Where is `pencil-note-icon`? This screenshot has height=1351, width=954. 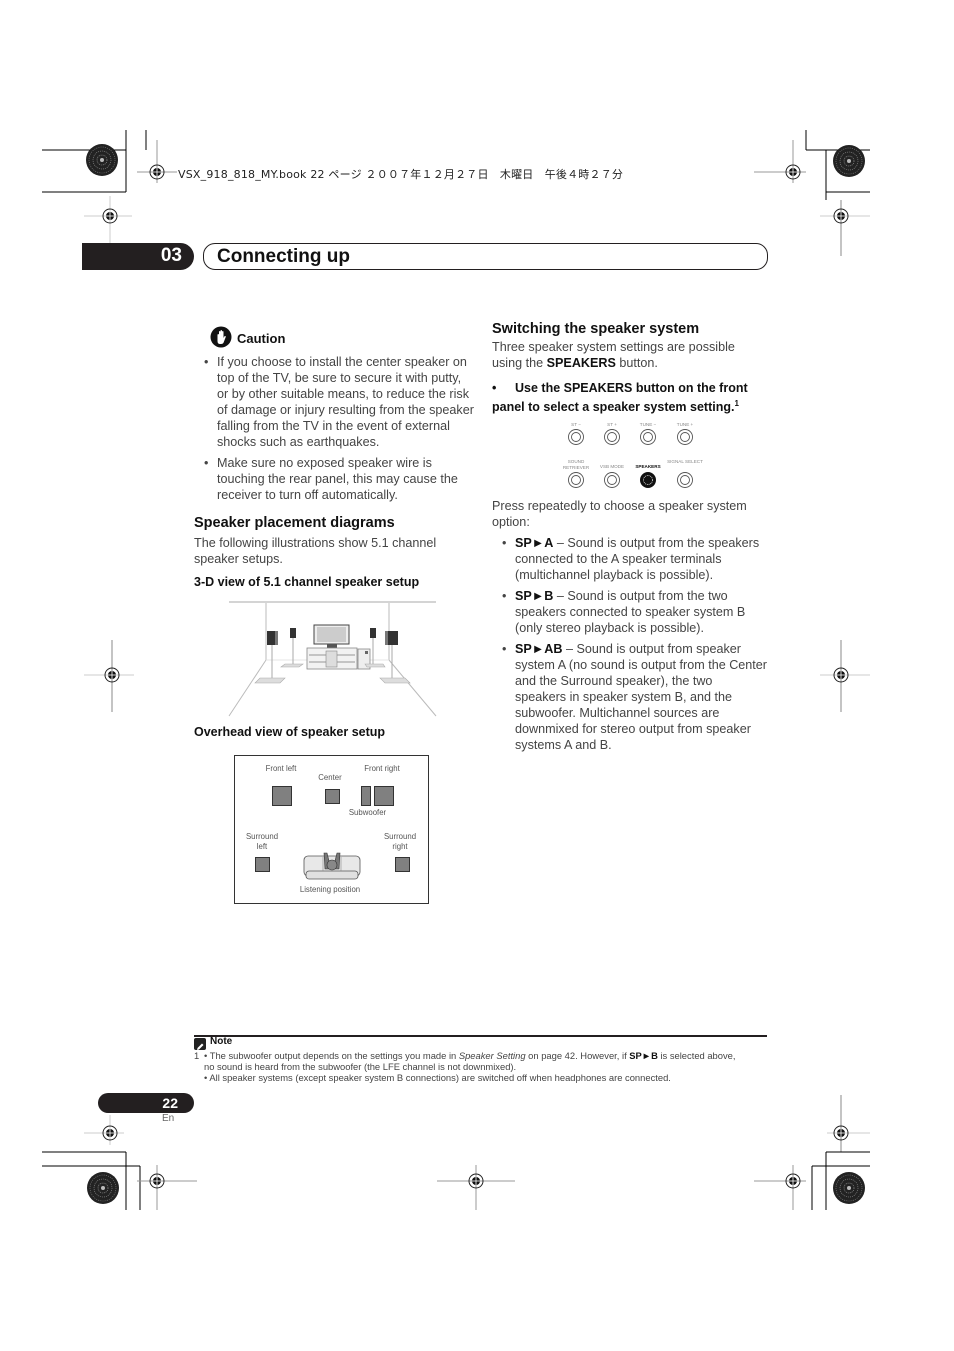 pencil-note-icon is located at coordinates (200, 1044).